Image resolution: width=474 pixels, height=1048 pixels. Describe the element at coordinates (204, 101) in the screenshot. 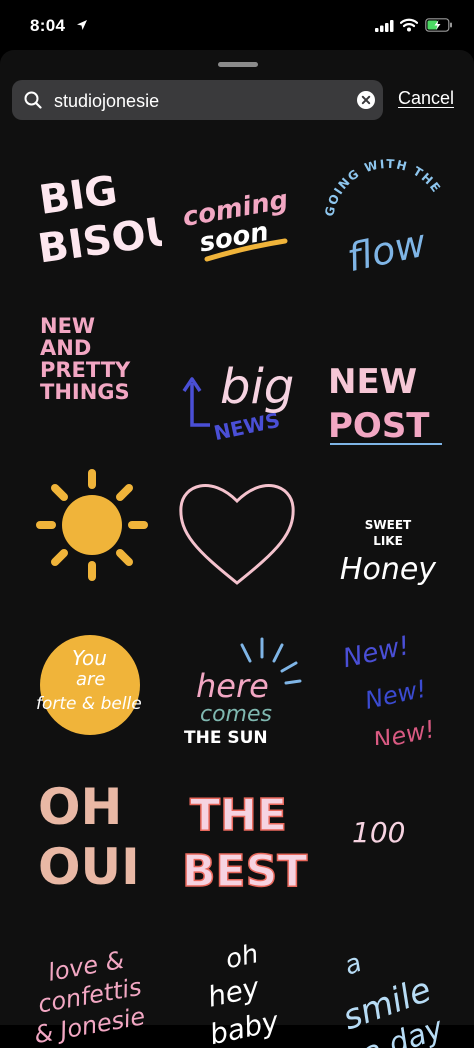

I see `search-input` at that location.